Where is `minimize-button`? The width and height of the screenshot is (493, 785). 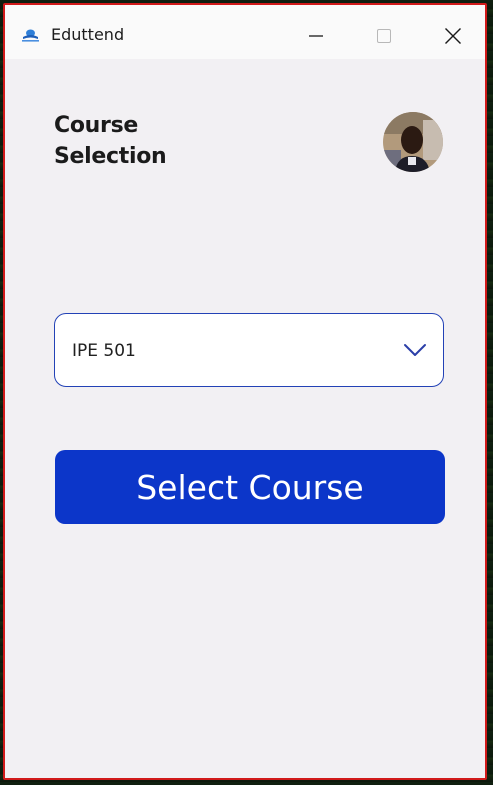 minimize-button is located at coordinates (316, 36).